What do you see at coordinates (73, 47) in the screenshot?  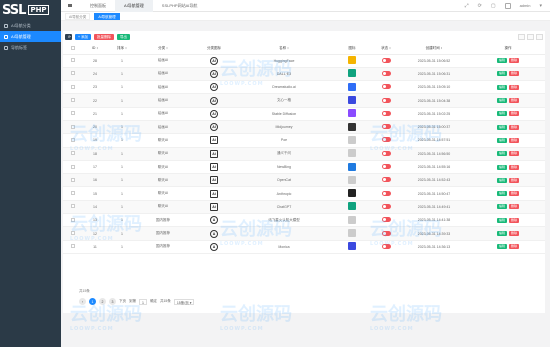 I see `select-all-checkbox` at bounding box center [73, 47].